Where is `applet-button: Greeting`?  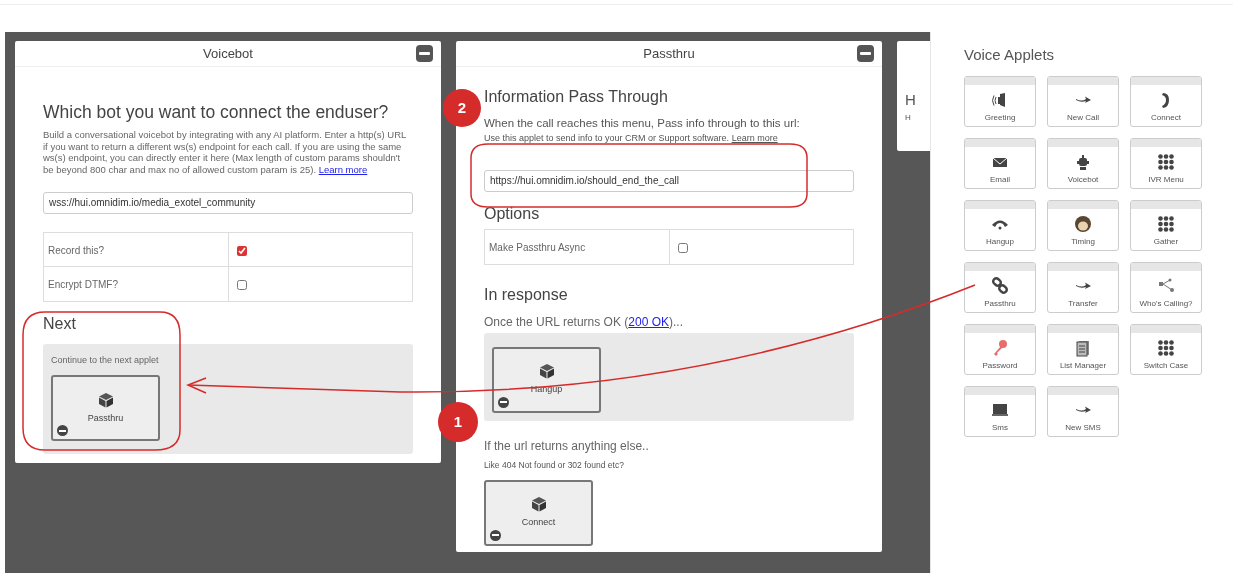
applet-button: Greeting is located at coordinates (1000, 101).